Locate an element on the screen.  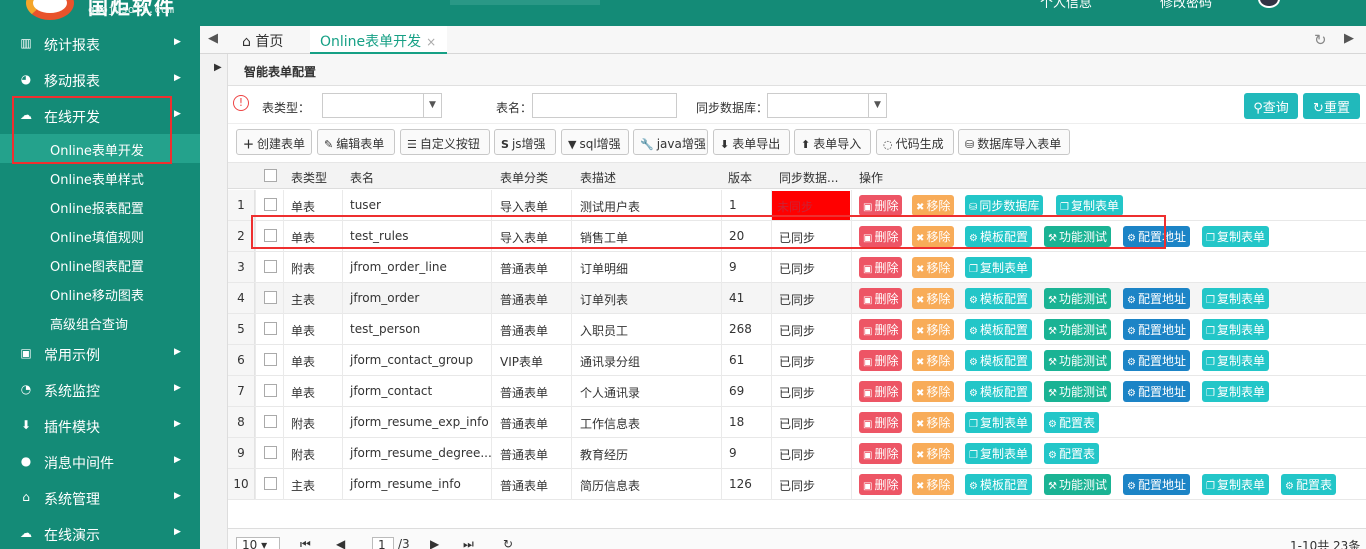
user-info-link: 个人信息 is located at coordinates (1066, 5).